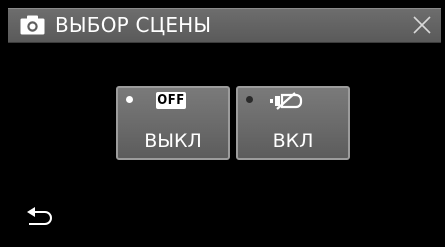 Image resolution: width=445 pixels, height=247 pixels. Describe the element at coordinates (40, 217) in the screenshot. I see `back-arrow-icon` at that location.